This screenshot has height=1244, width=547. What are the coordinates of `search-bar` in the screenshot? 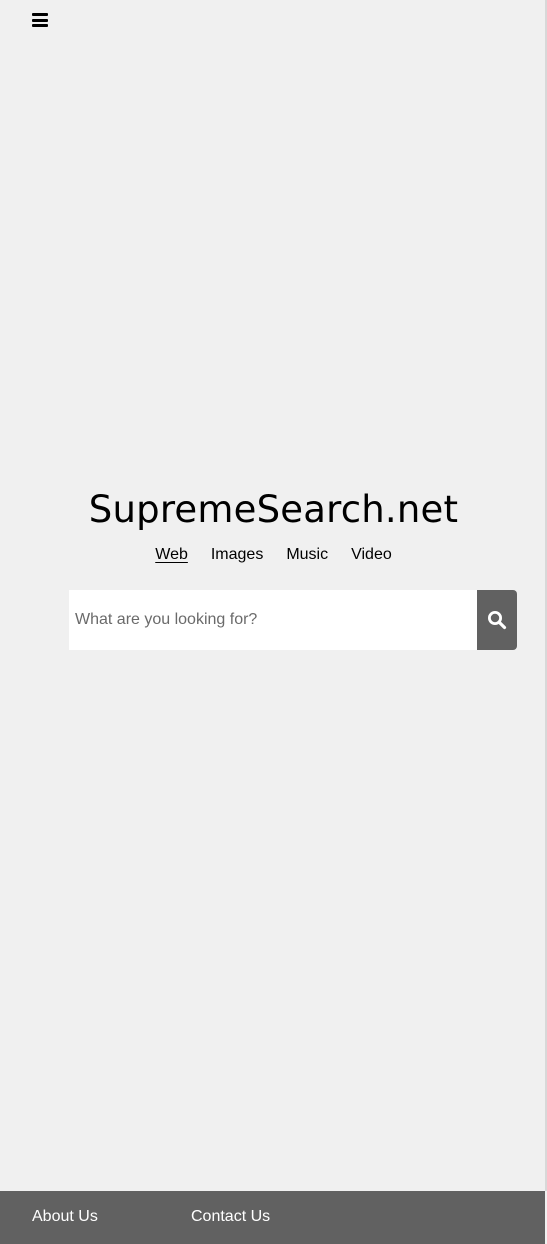 It's located at (293, 620).